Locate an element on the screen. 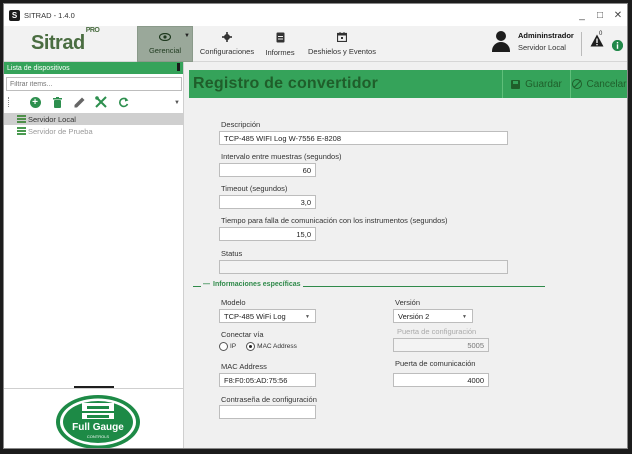 This screenshot has height=454, width=632. user-avatar-icon is located at coordinates (501, 41).